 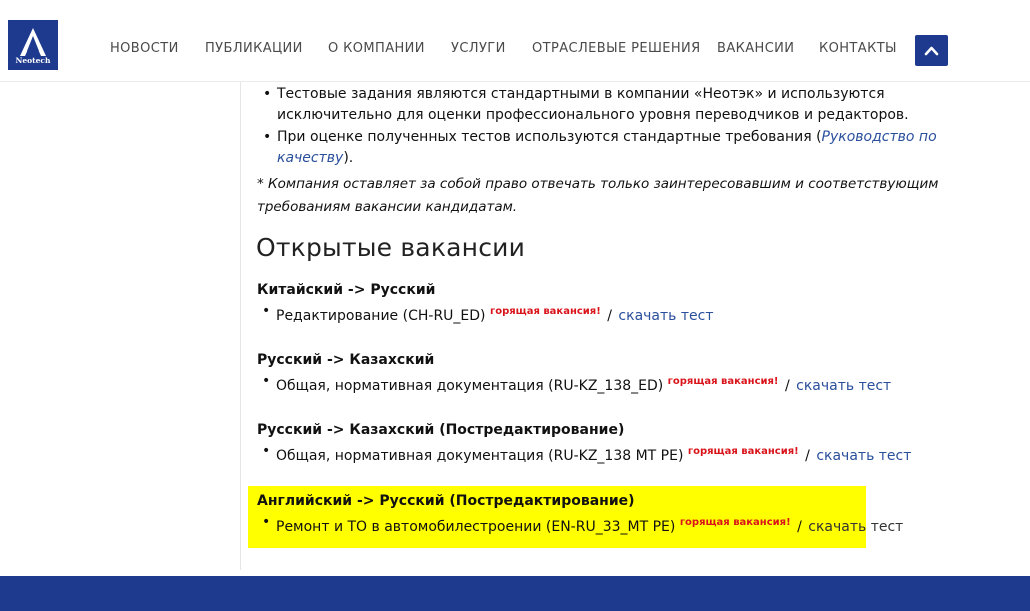 I want to click on scroll-to-top-button, so click(x=931, y=50).